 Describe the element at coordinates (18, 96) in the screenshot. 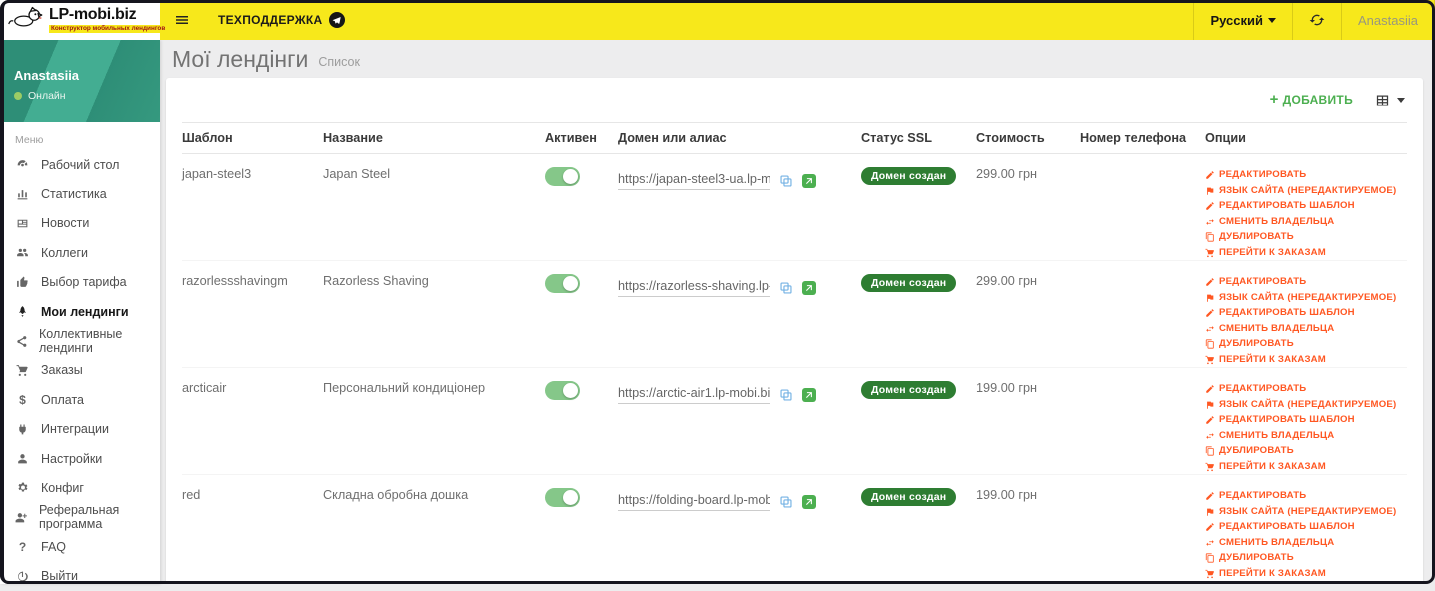

I see `online-status-dot` at that location.